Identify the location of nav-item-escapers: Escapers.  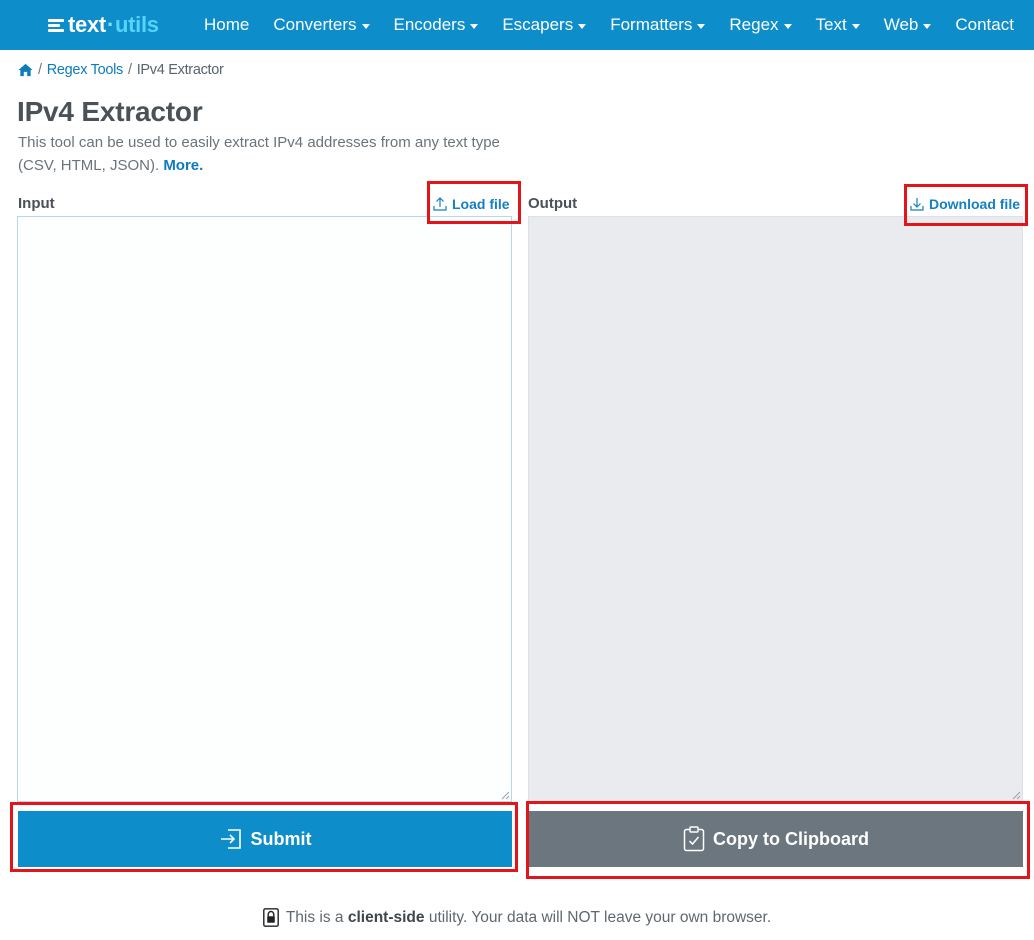
(544, 25).